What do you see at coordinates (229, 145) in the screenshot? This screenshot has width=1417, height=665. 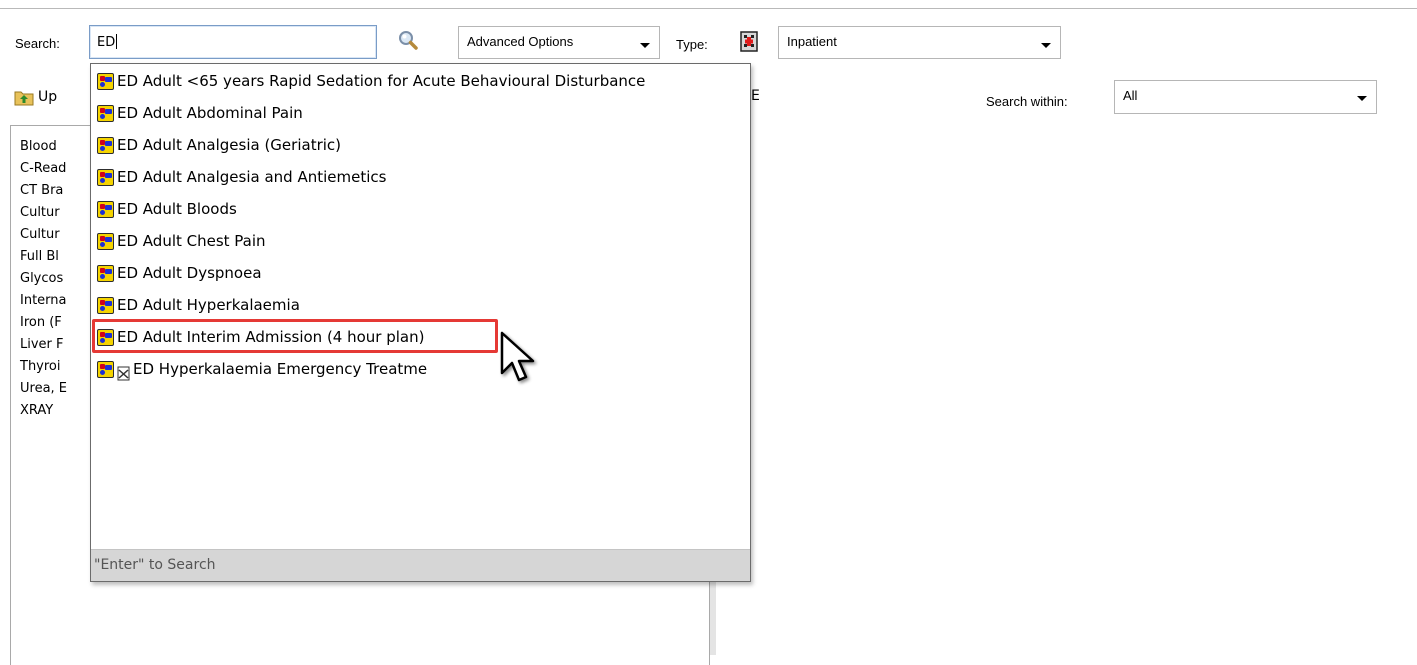 I see `autocomplete-item-label: ED Adult Analgesia (Geriatric)` at bounding box center [229, 145].